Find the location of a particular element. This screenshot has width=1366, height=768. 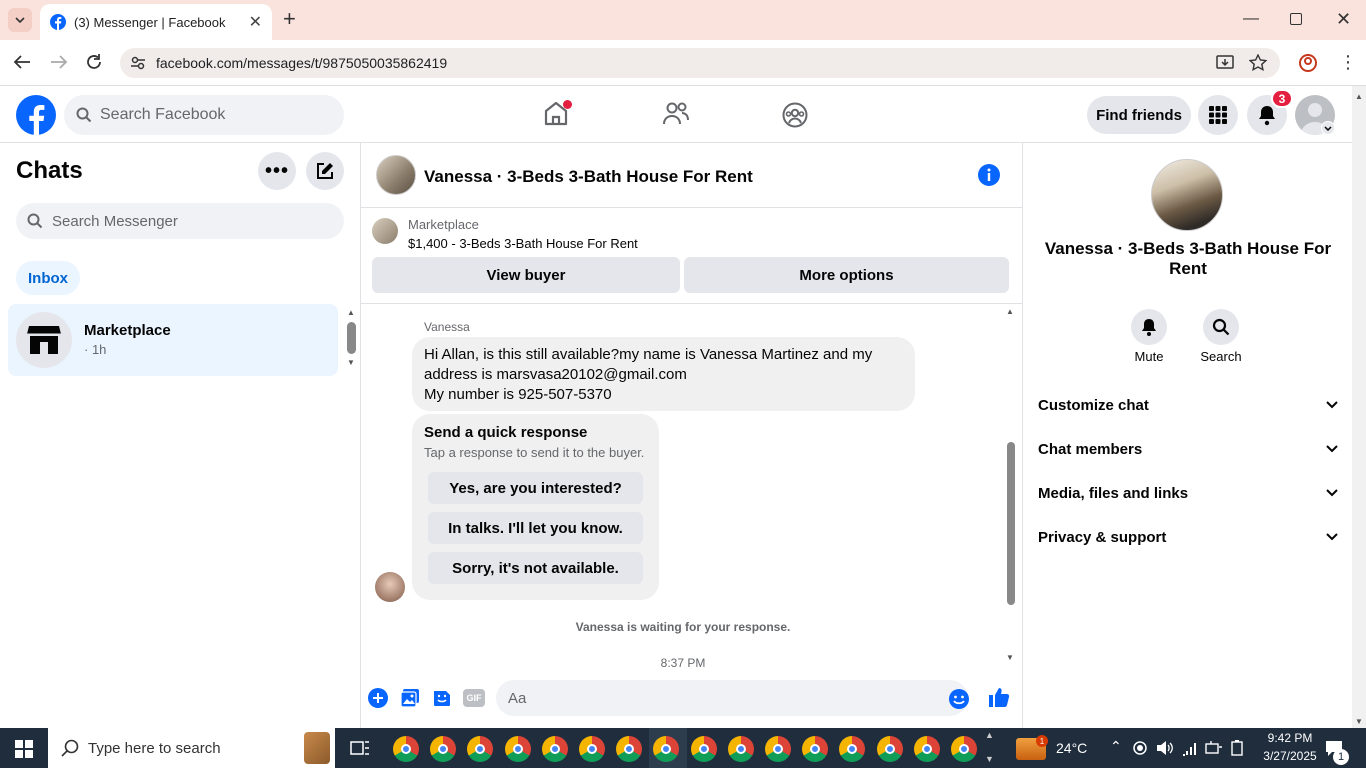

friends-icon is located at coordinates (676, 114).